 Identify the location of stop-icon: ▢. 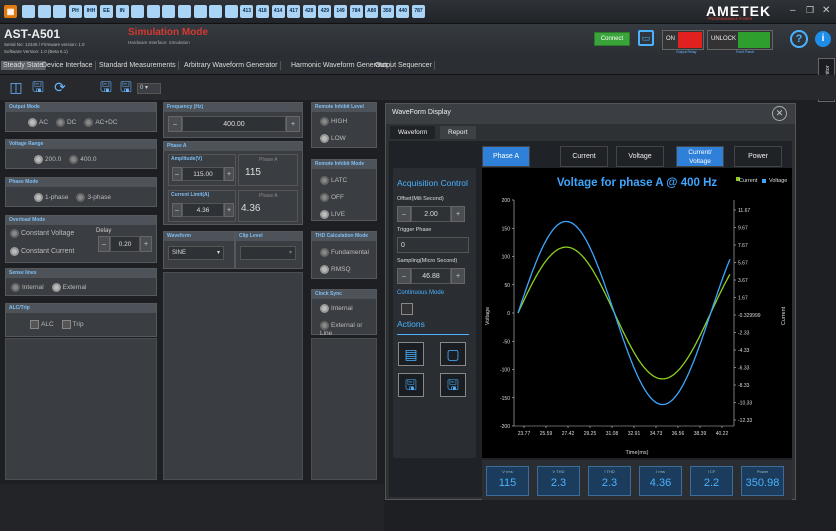
(453, 354).